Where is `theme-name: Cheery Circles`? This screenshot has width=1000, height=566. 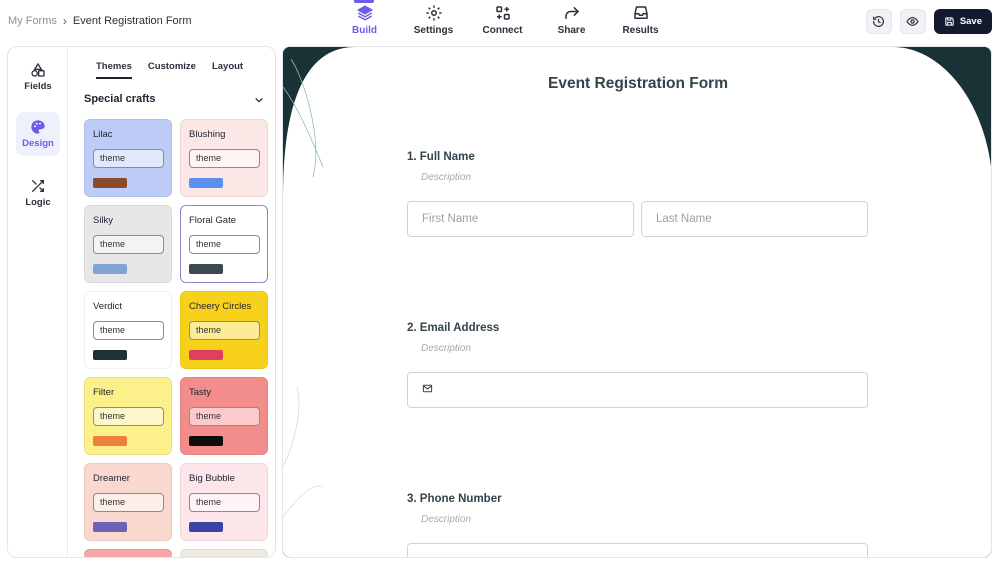 theme-name: Cheery Circles is located at coordinates (220, 306).